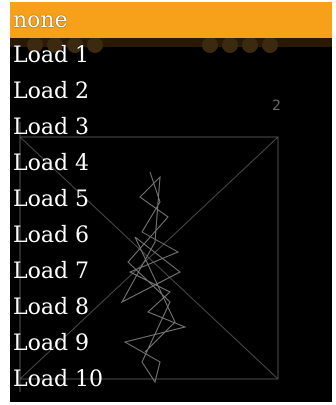  I want to click on dropdown-option-label: Load 2, so click(51, 91).